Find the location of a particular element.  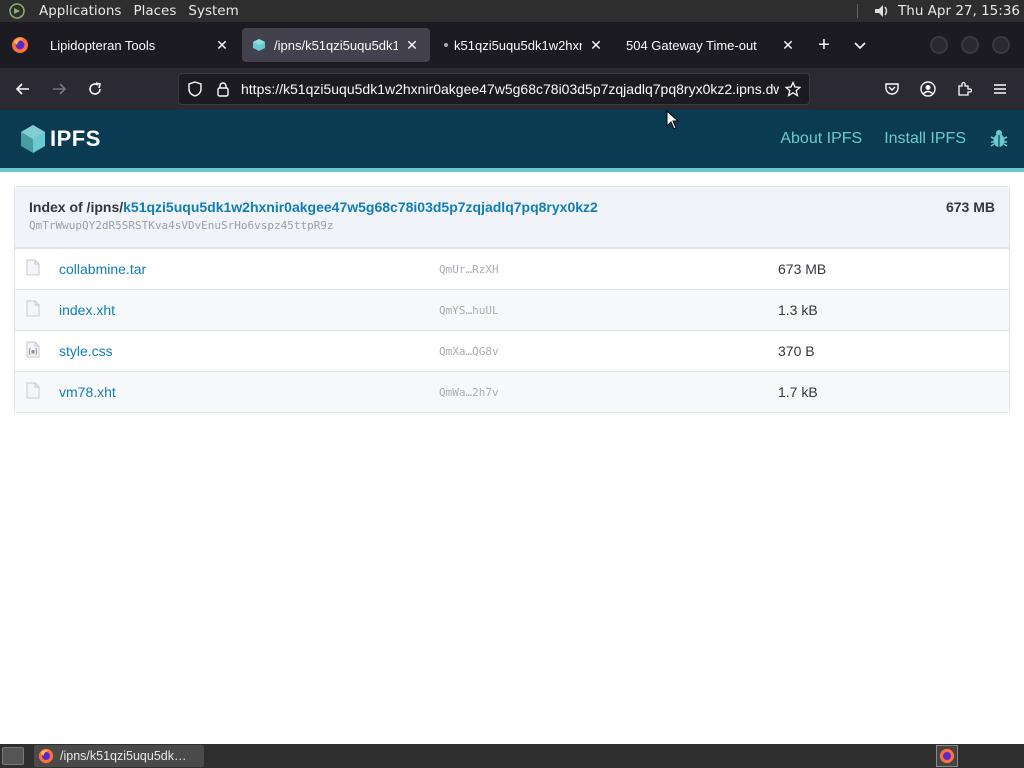

tab-label: 504 Gateway Time-out is located at coordinates (691, 45).